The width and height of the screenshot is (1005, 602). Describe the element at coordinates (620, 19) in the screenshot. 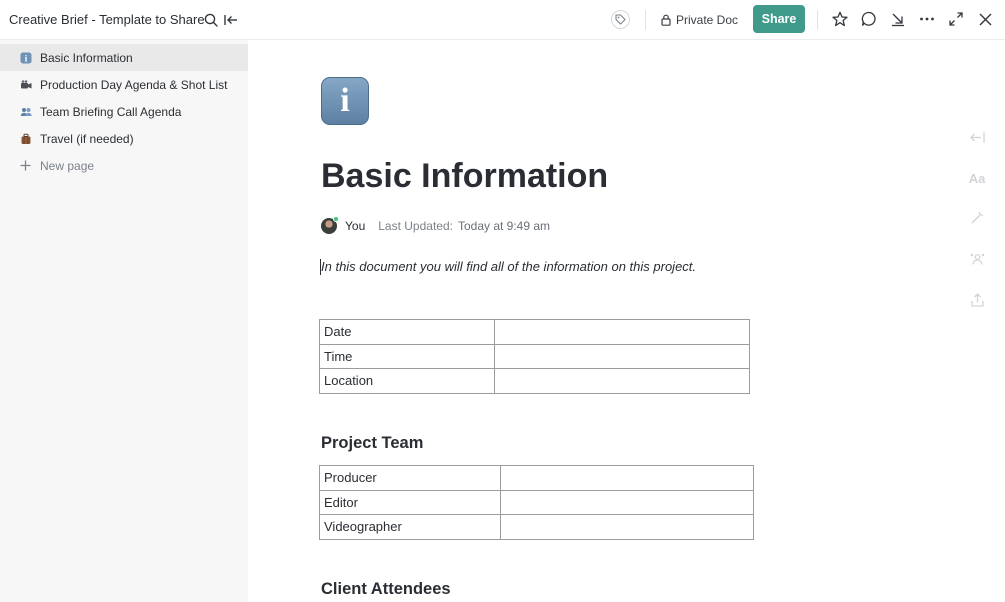

I see `tag-icon` at that location.